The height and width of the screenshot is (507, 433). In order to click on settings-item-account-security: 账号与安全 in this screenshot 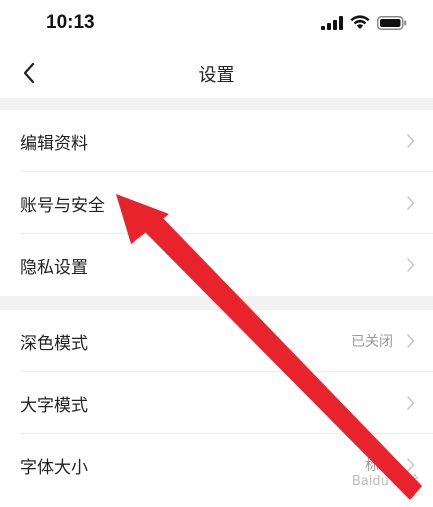, I will do `click(216, 203)`.